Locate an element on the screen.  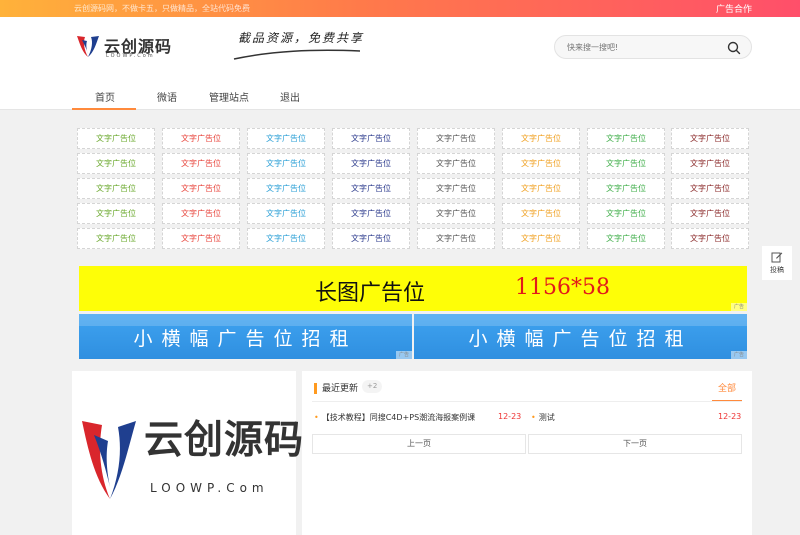
search-icon is located at coordinates (734, 48).